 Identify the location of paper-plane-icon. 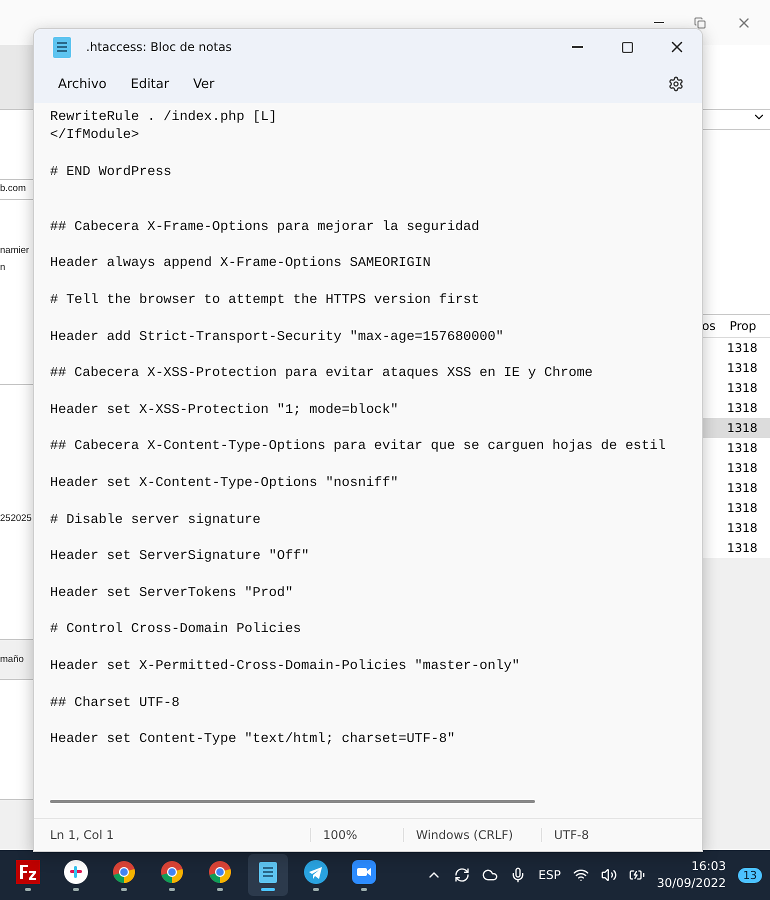
(316, 872).